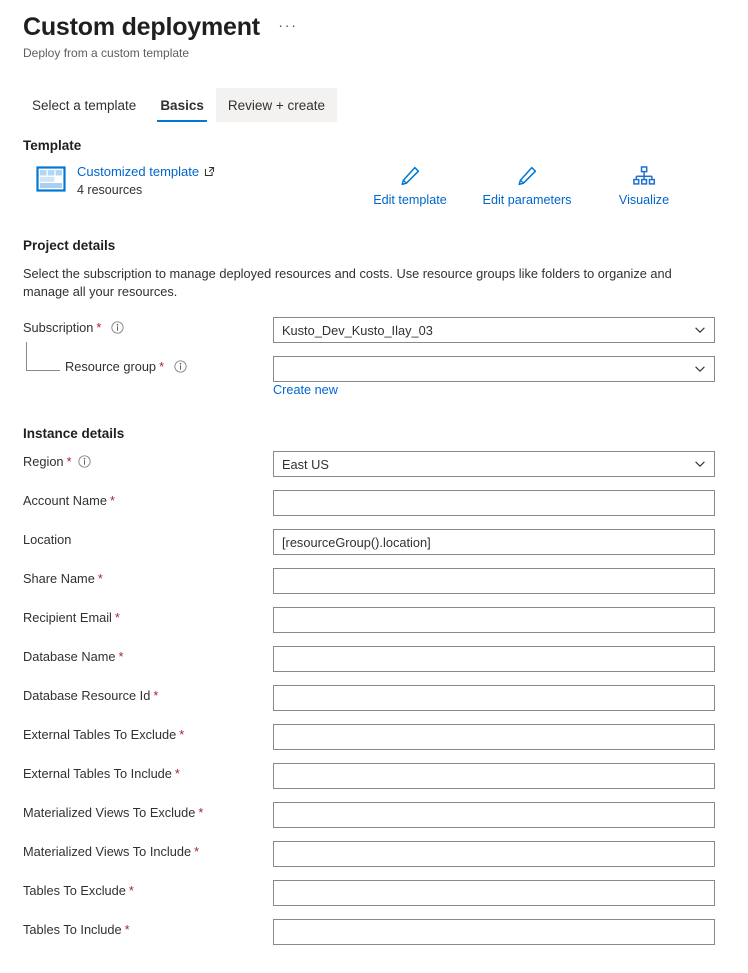 The height and width of the screenshot is (973, 748). I want to click on external-link-icon, so click(209, 171).